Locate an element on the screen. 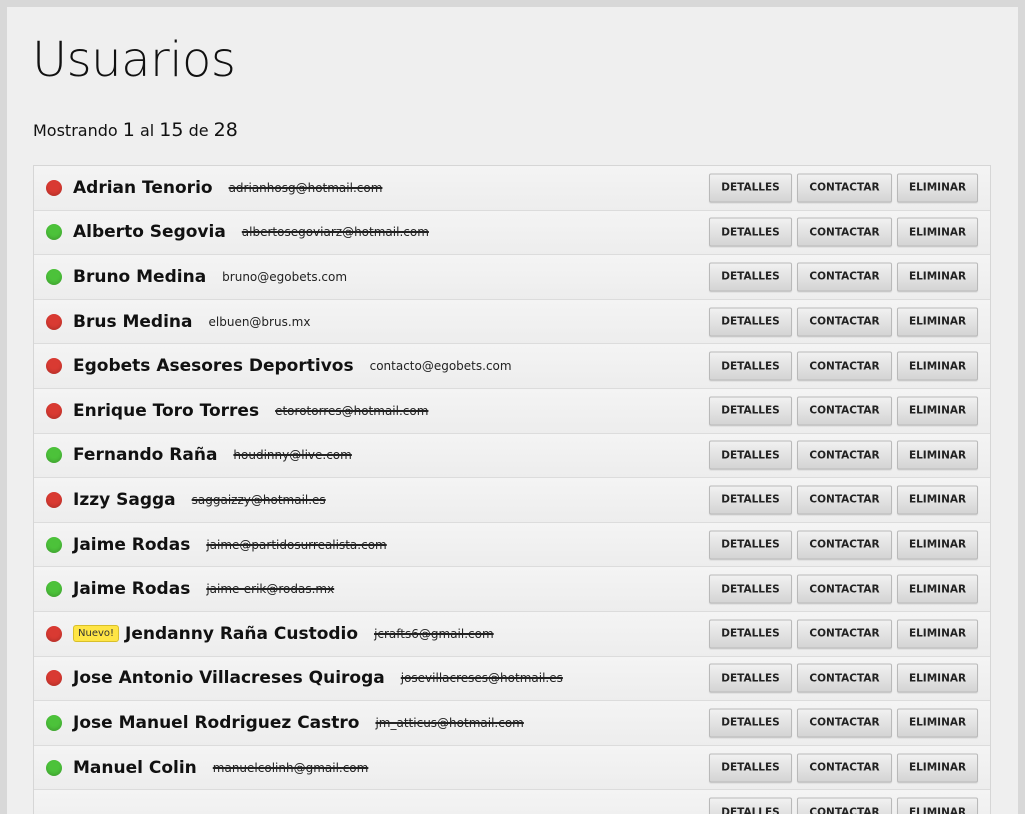  pagination-total: 28 is located at coordinates (225, 130).